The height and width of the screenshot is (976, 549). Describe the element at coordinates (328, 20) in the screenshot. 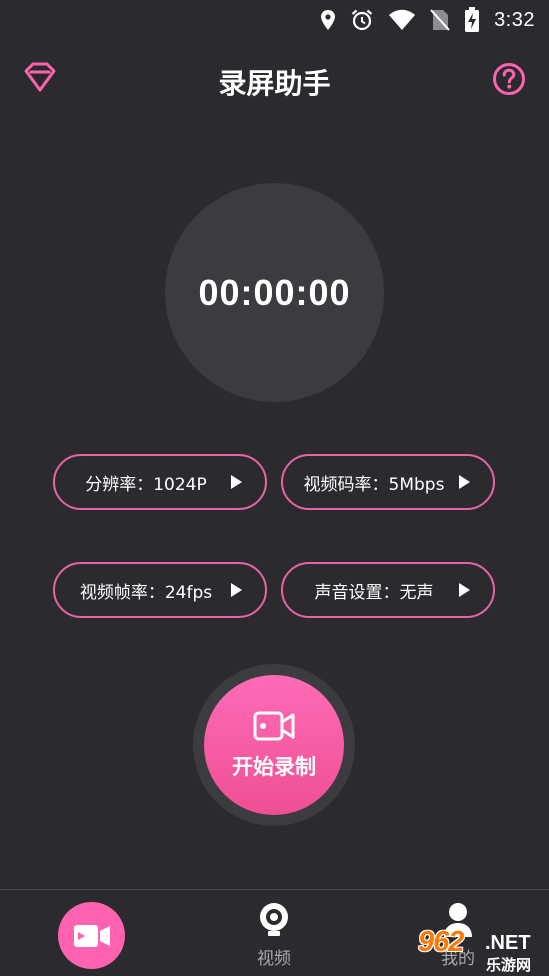

I see `location-icon` at that location.